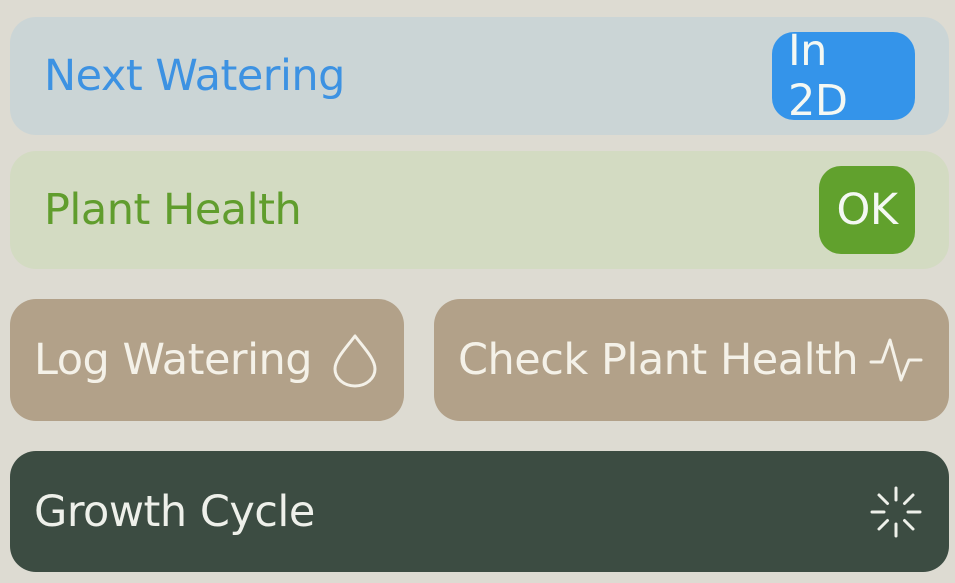 The height and width of the screenshot is (583, 955). I want to click on log-watering-label: Log Watering, so click(173, 360).